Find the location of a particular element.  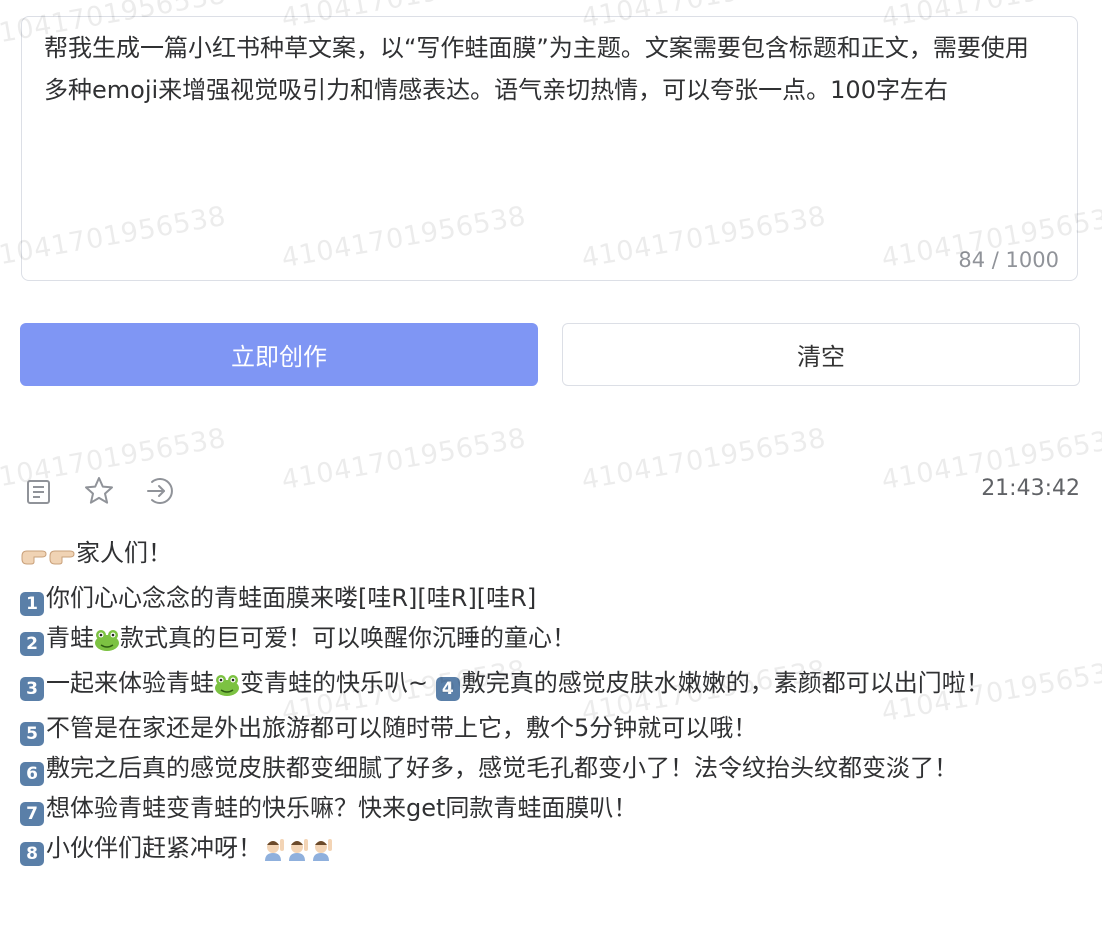

document-icon is located at coordinates (39, 491).